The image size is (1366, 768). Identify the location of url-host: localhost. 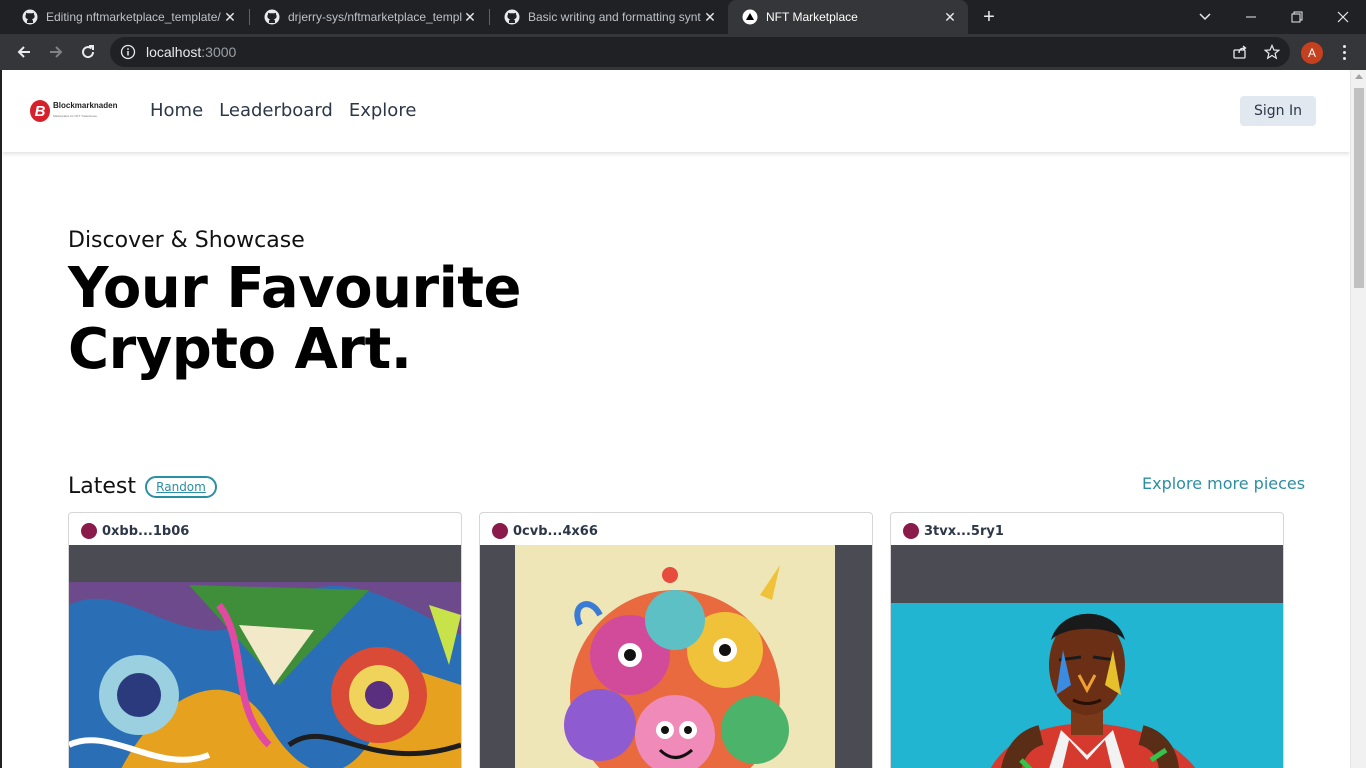
(174, 52).